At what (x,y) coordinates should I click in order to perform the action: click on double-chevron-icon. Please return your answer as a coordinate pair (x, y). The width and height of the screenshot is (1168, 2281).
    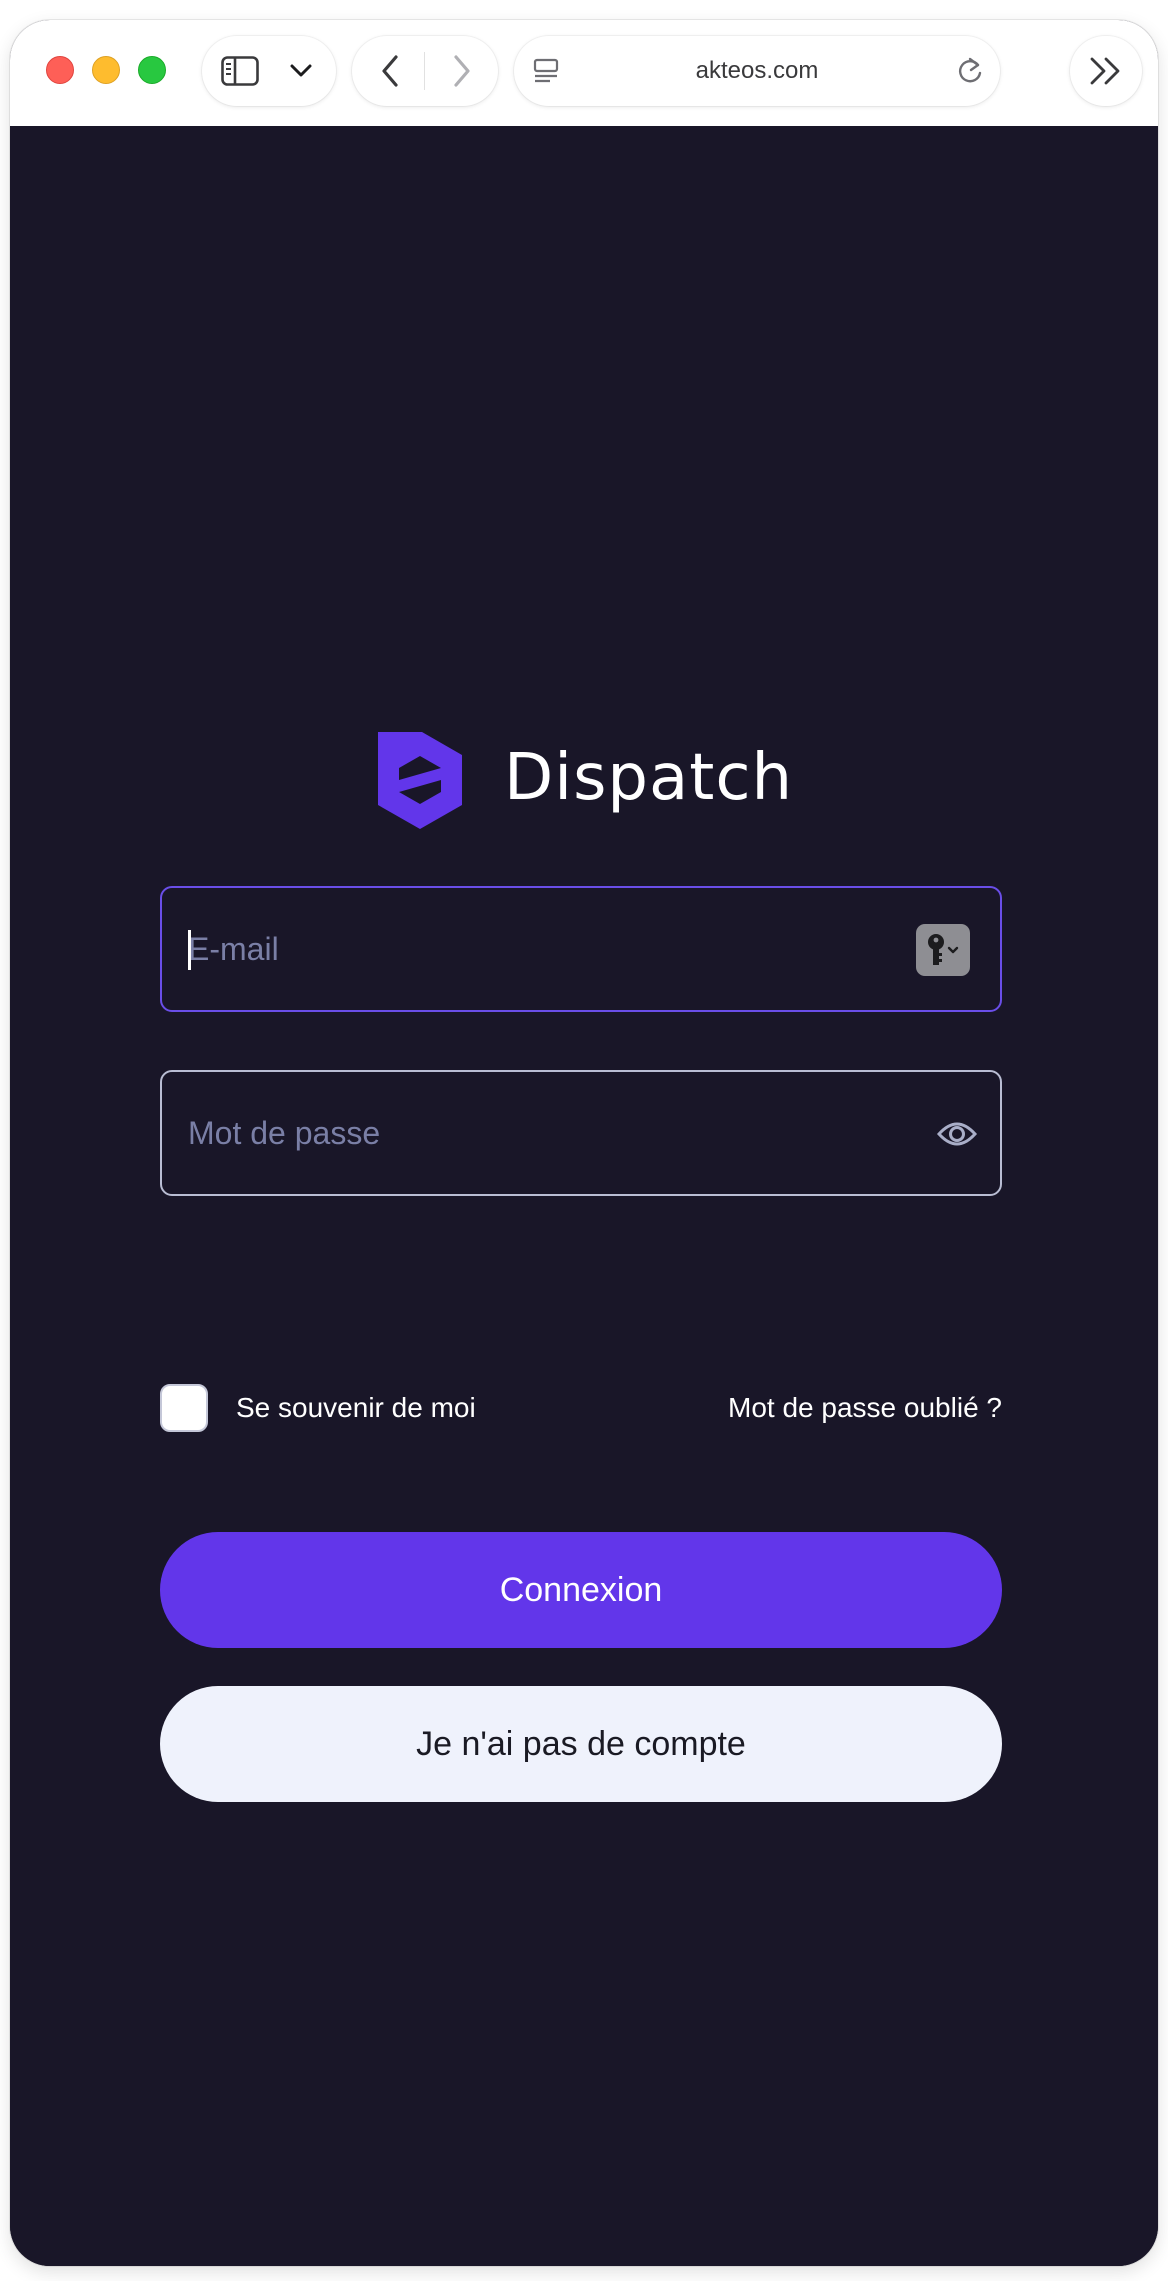
    Looking at the image, I should click on (1106, 71).